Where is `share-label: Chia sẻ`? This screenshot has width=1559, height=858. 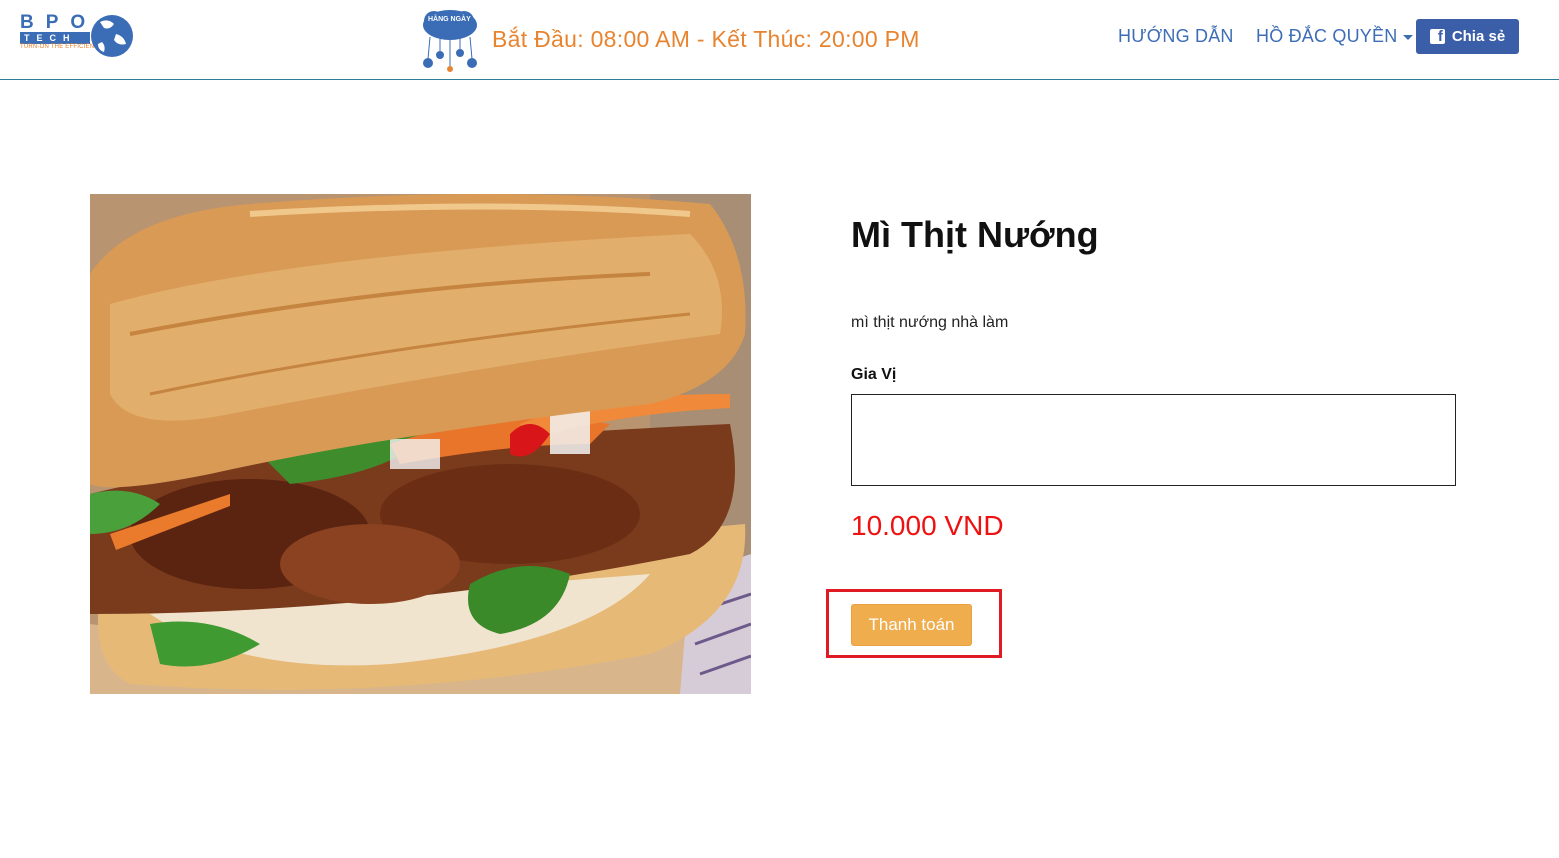 share-label: Chia sẻ is located at coordinates (1478, 36).